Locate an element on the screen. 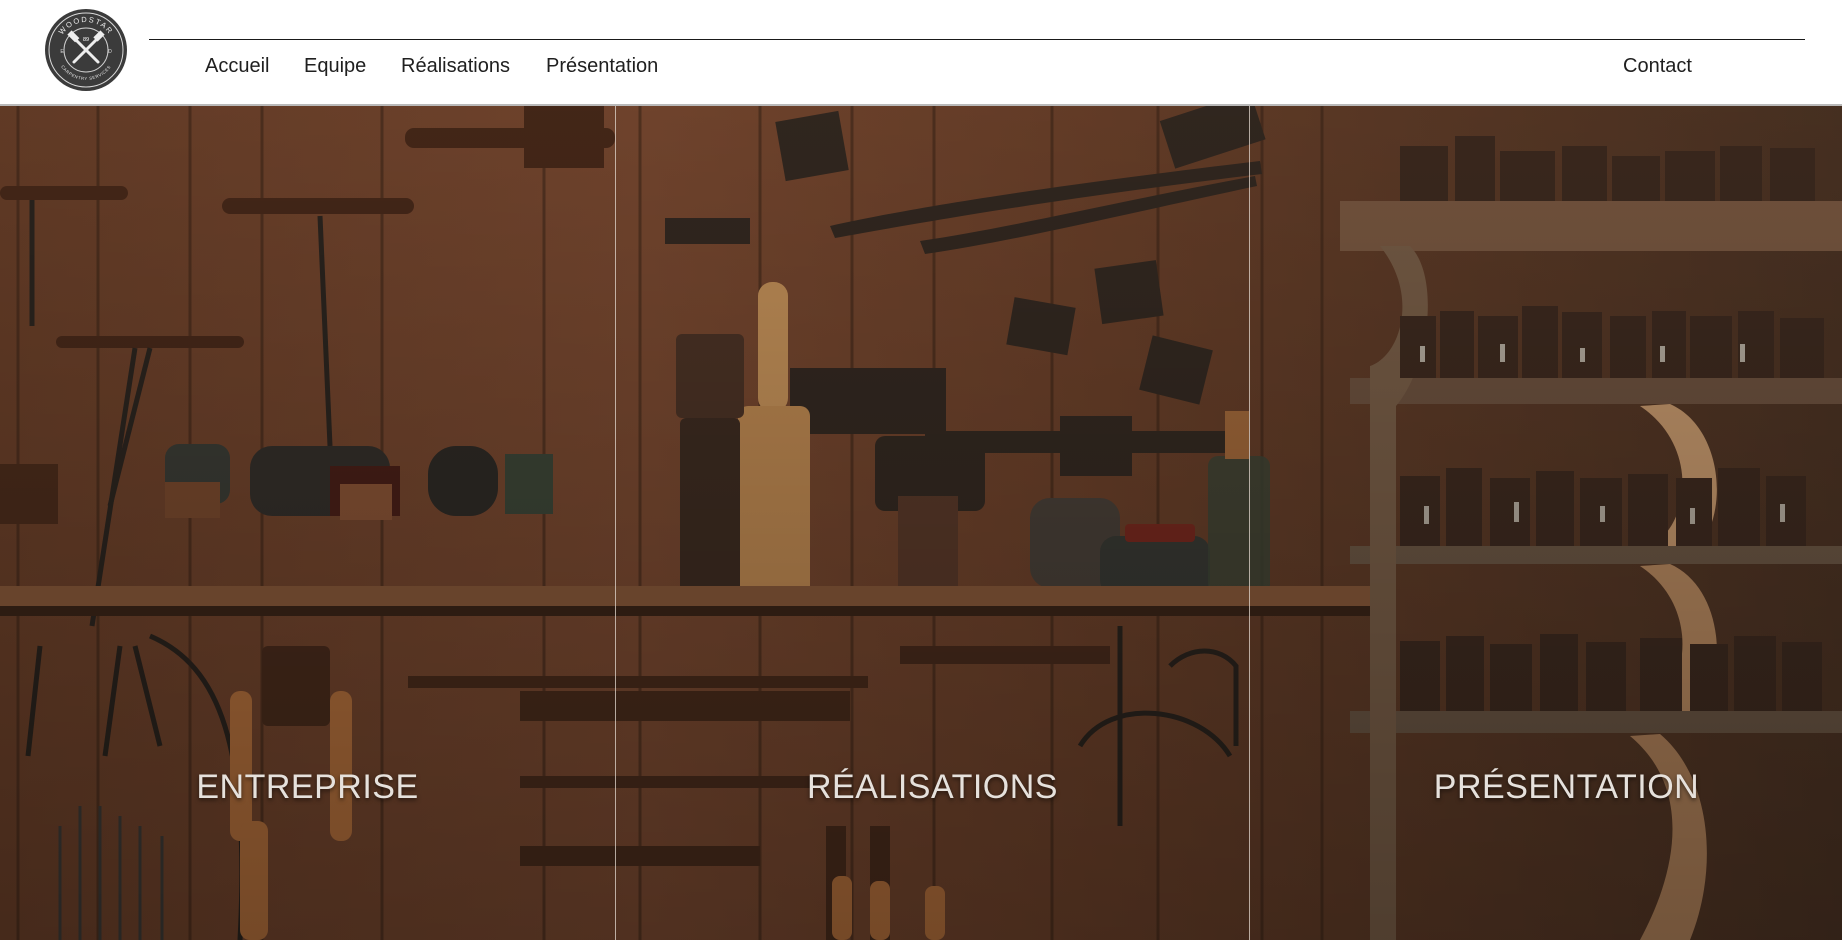 This screenshot has width=1842, height=940. nav-equipe: Equipe is located at coordinates (335, 66).